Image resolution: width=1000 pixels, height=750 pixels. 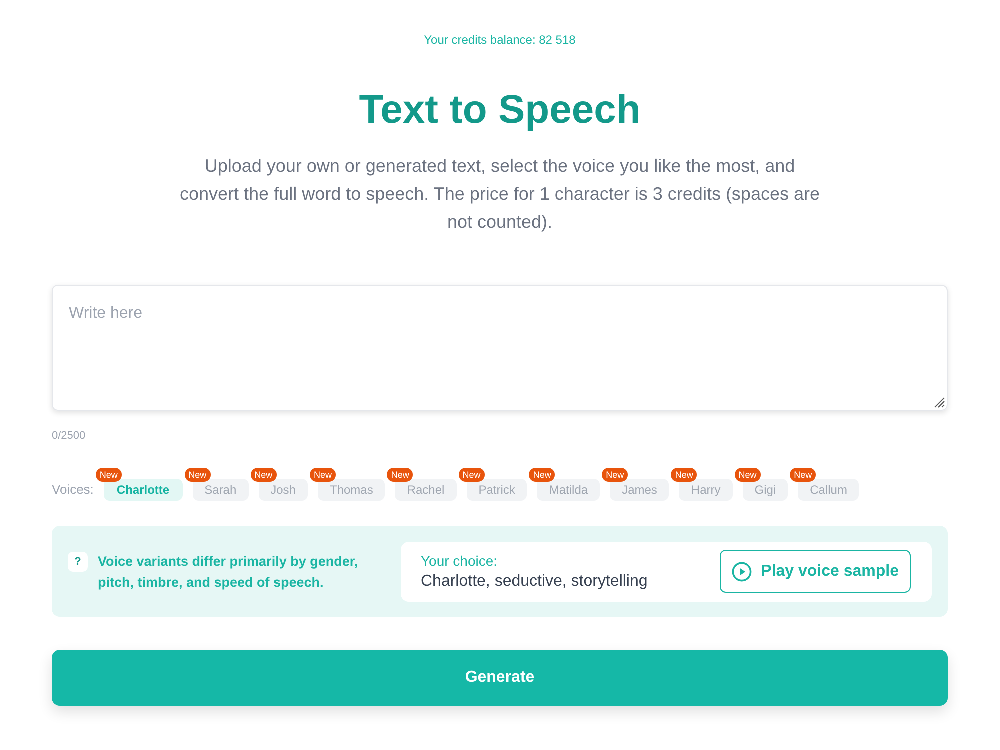 I want to click on voice-chip: Patrick, so click(x=497, y=490).